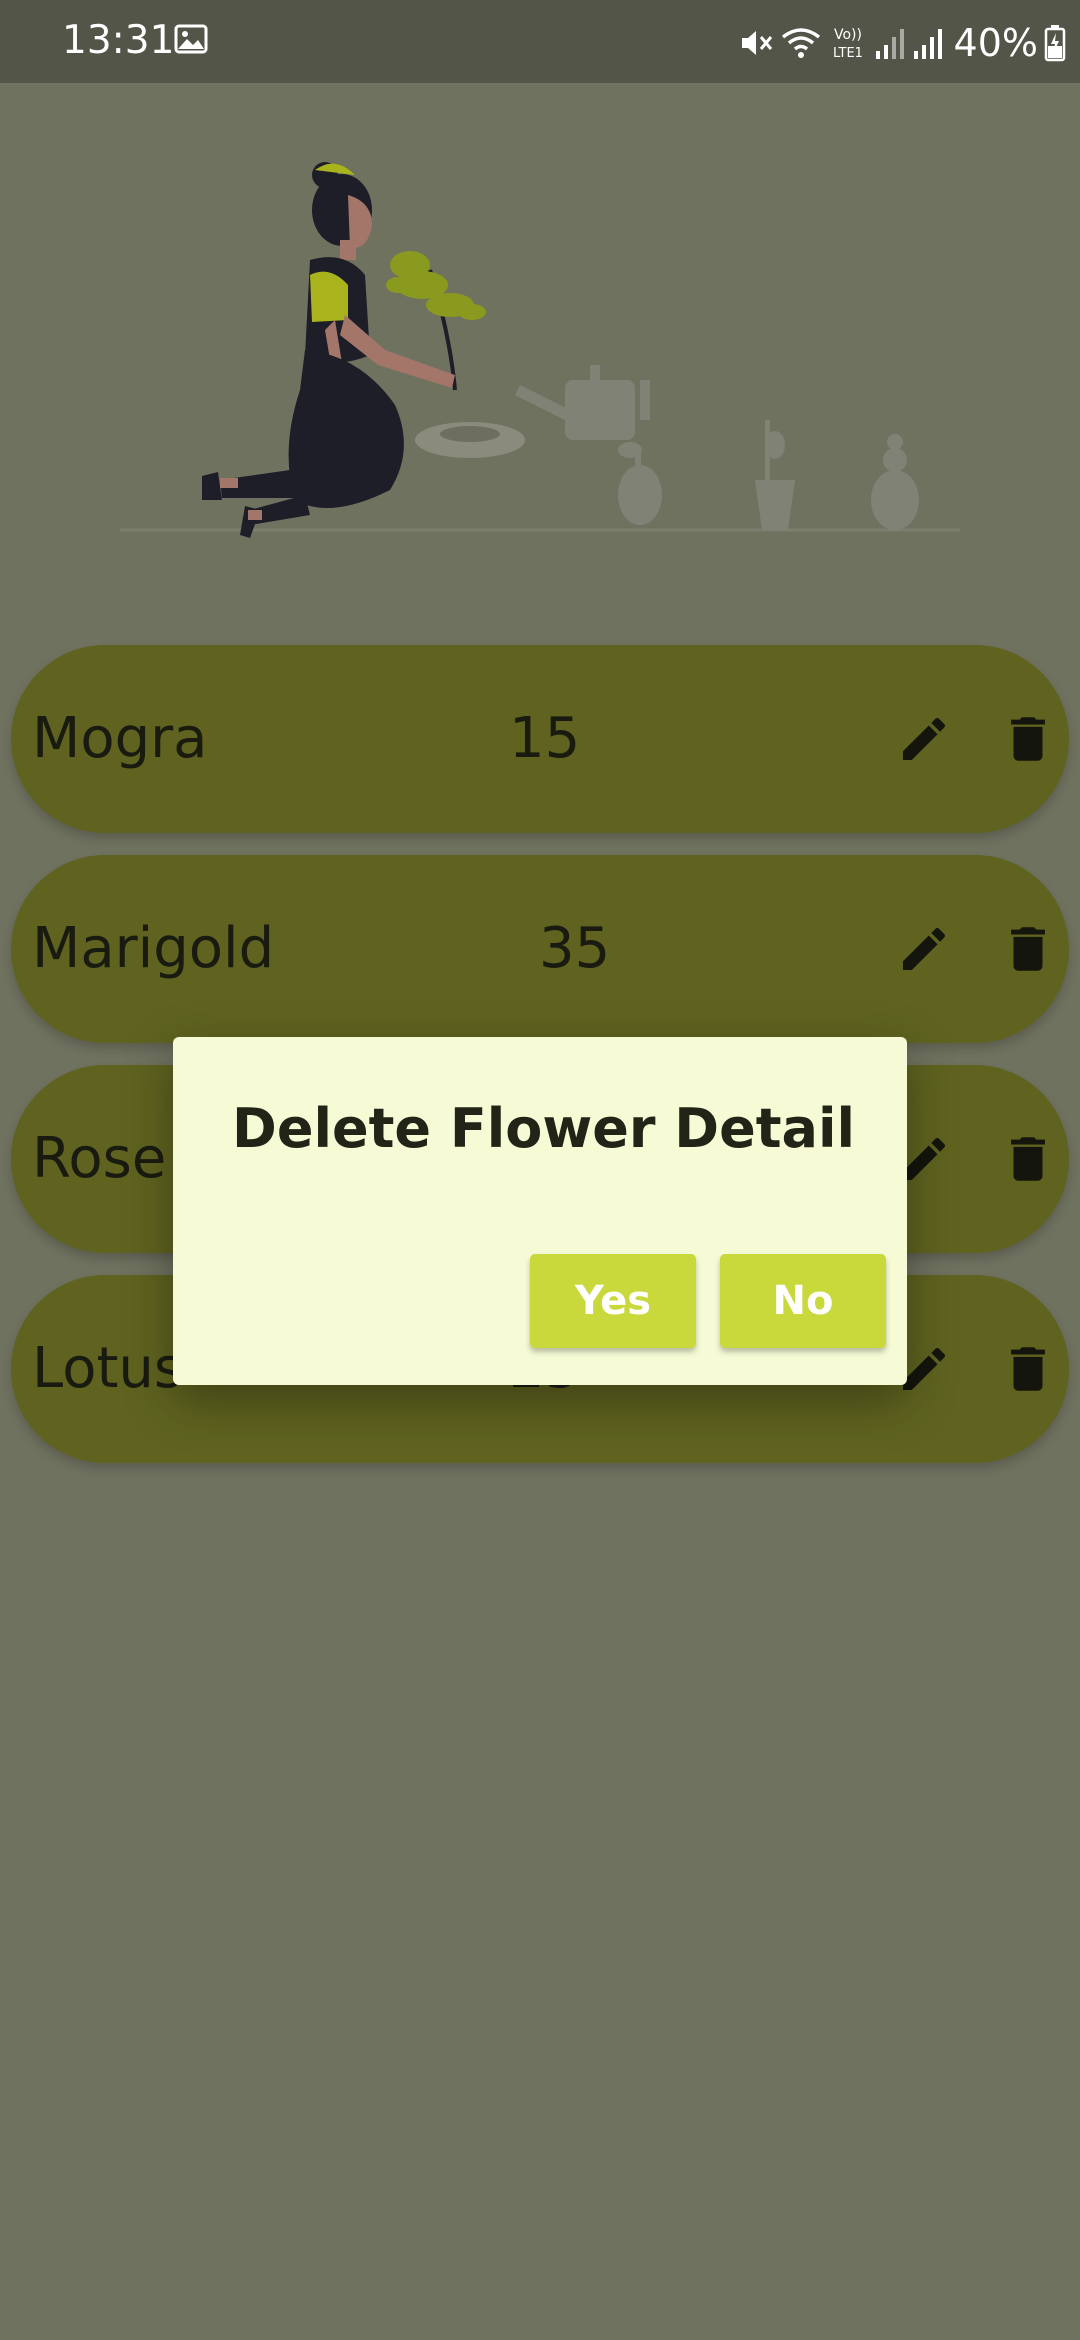 This screenshot has width=1080, height=2340. Describe the element at coordinates (800, 43) in the screenshot. I see `wifi-icon` at that location.